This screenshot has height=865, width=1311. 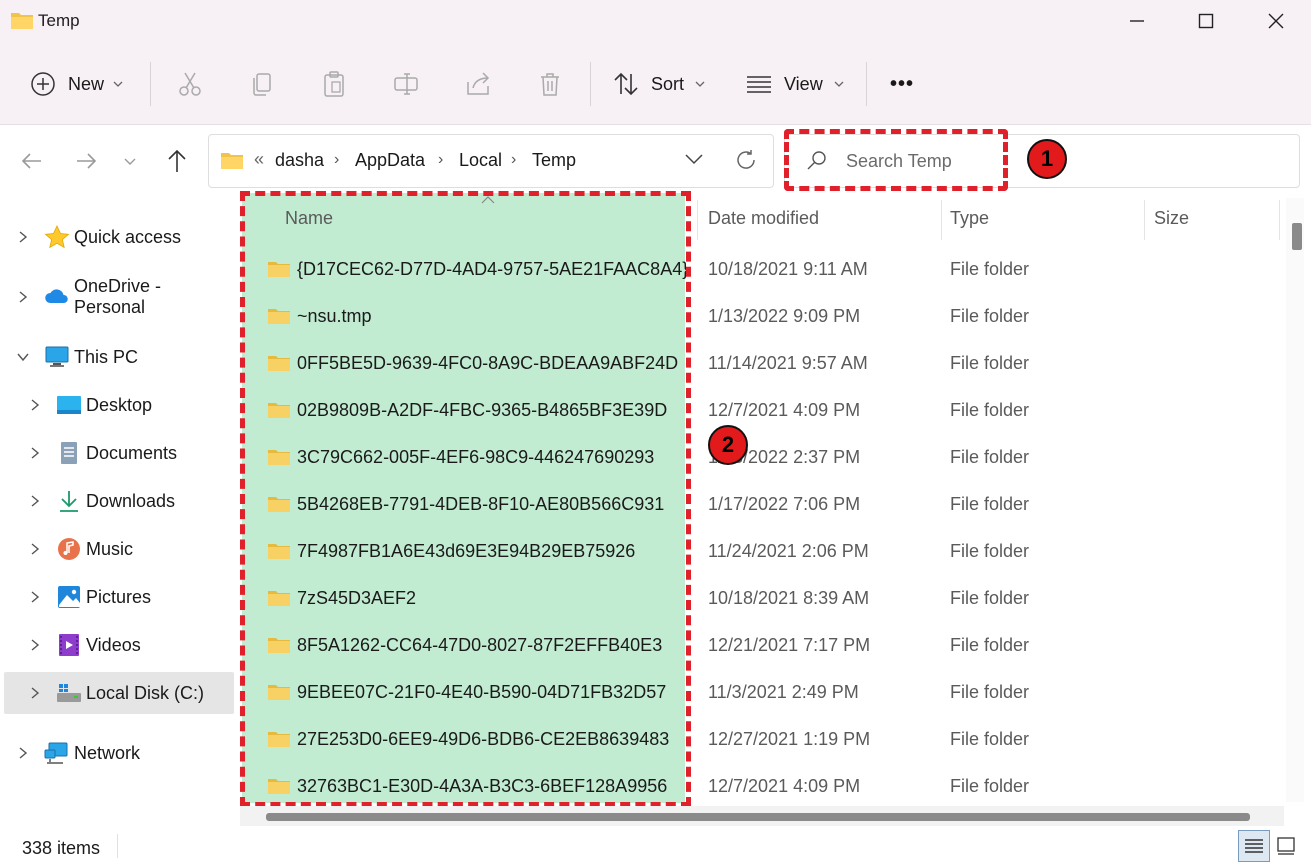 What do you see at coordinates (32, 161) in the screenshot?
I see `back-arrow-icon` at bounding box center [32, 161].